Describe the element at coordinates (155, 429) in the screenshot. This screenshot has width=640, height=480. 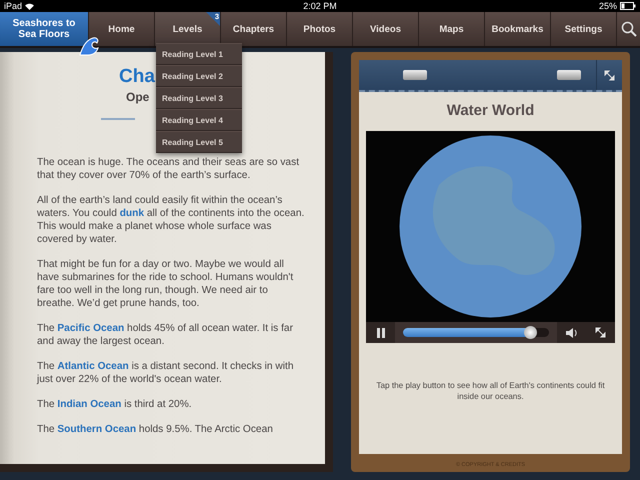
I see `body-paragraph: The Southern Ocean holds 9.5%. The Arctic Ocean` at that location.